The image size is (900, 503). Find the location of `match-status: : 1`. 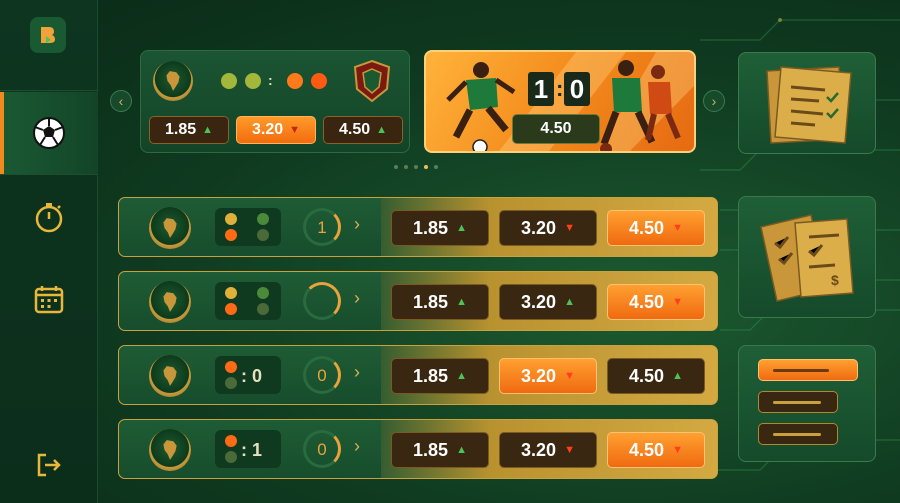

match-status: : 1 is located at coordinates (248, 449).